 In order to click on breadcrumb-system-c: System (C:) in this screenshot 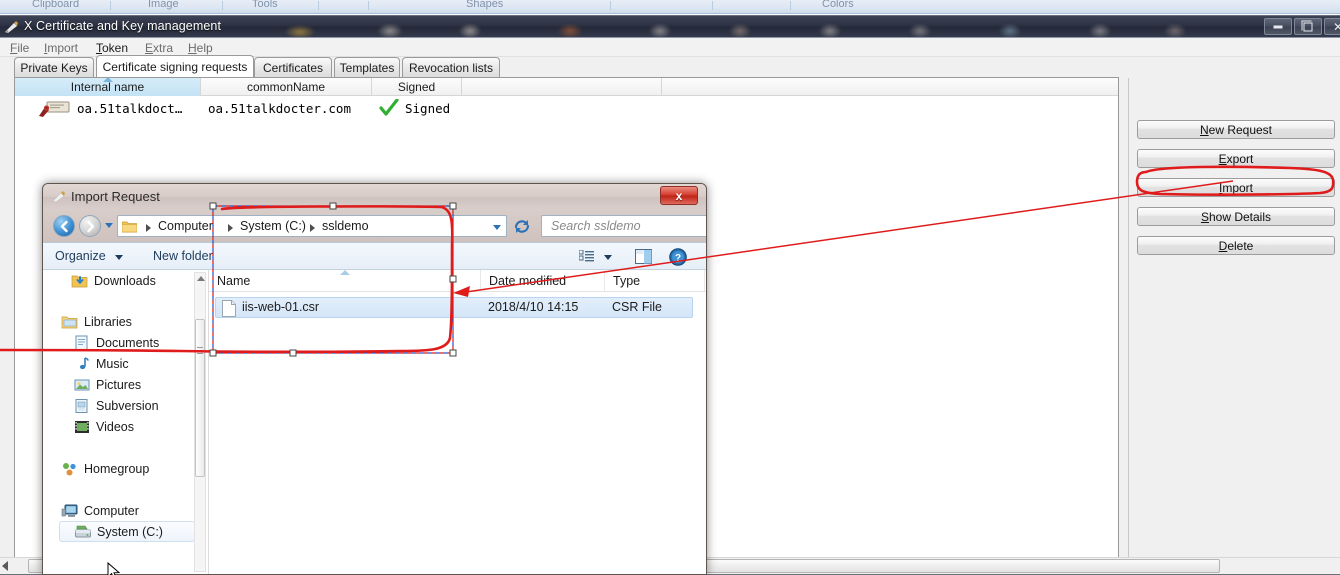, I will do `click(273, 226)`.